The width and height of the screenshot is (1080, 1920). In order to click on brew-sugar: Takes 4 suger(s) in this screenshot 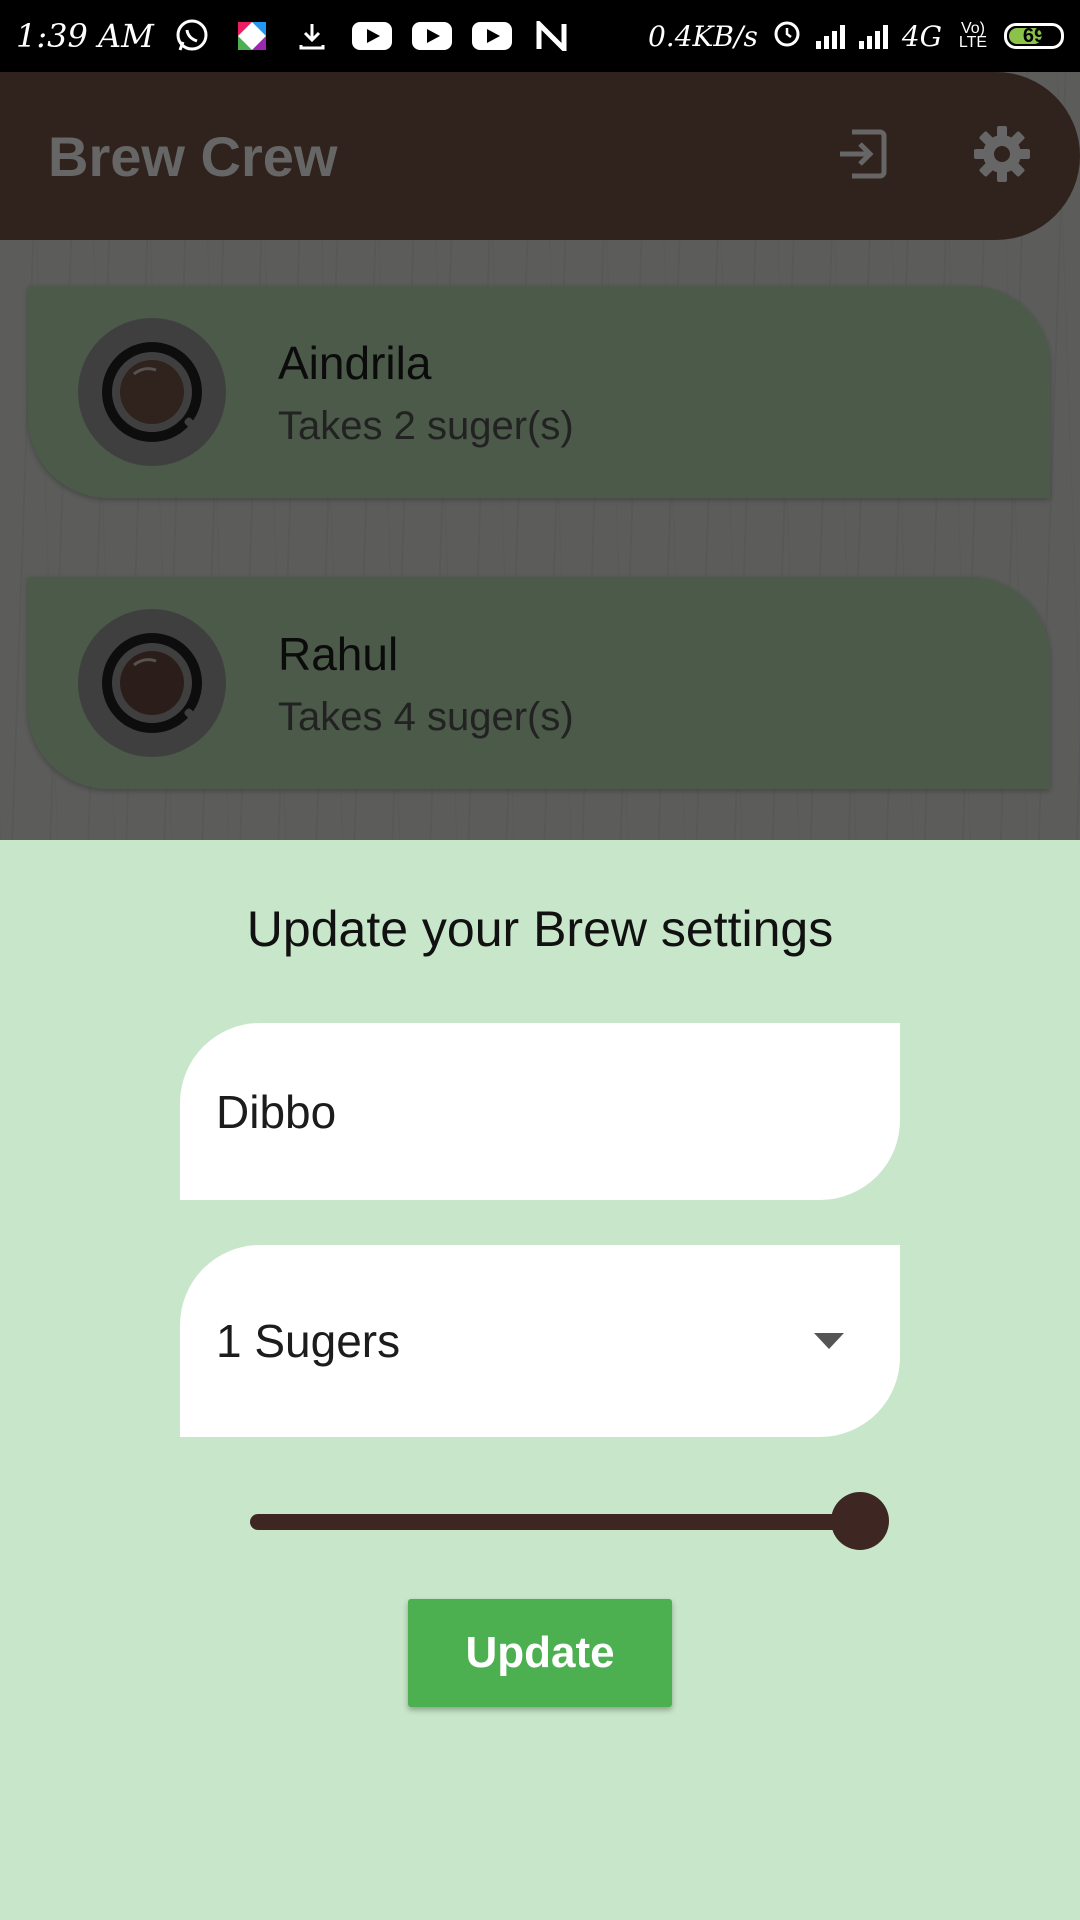, I will do `click(426, 716)`.